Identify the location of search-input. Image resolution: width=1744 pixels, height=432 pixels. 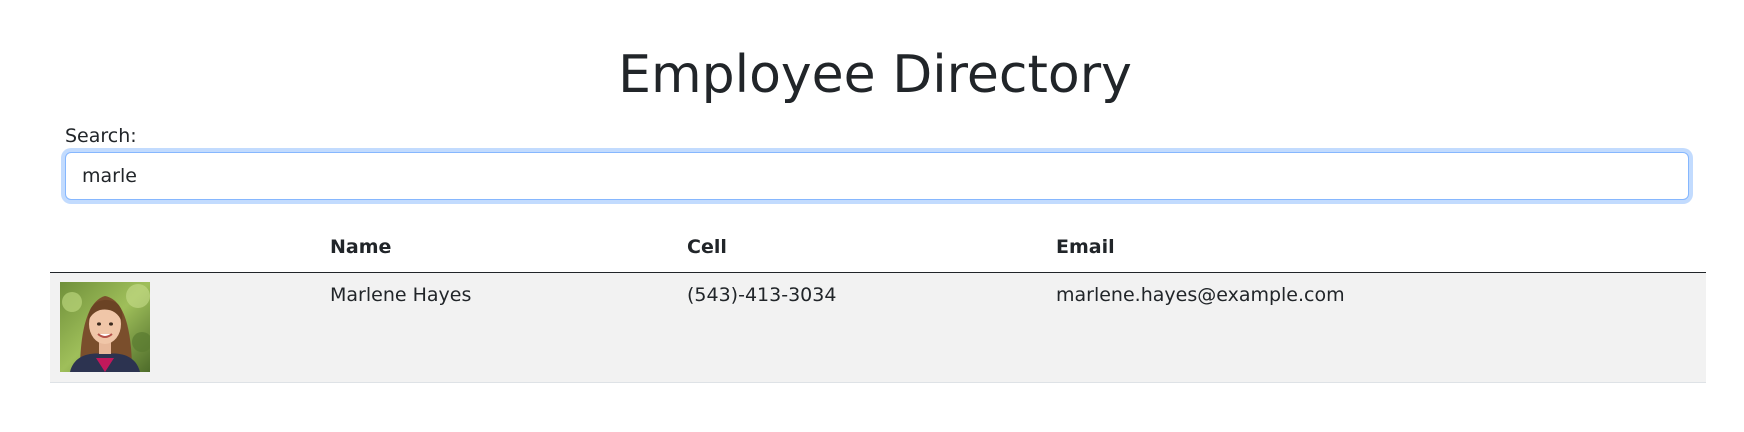
(877, 176).